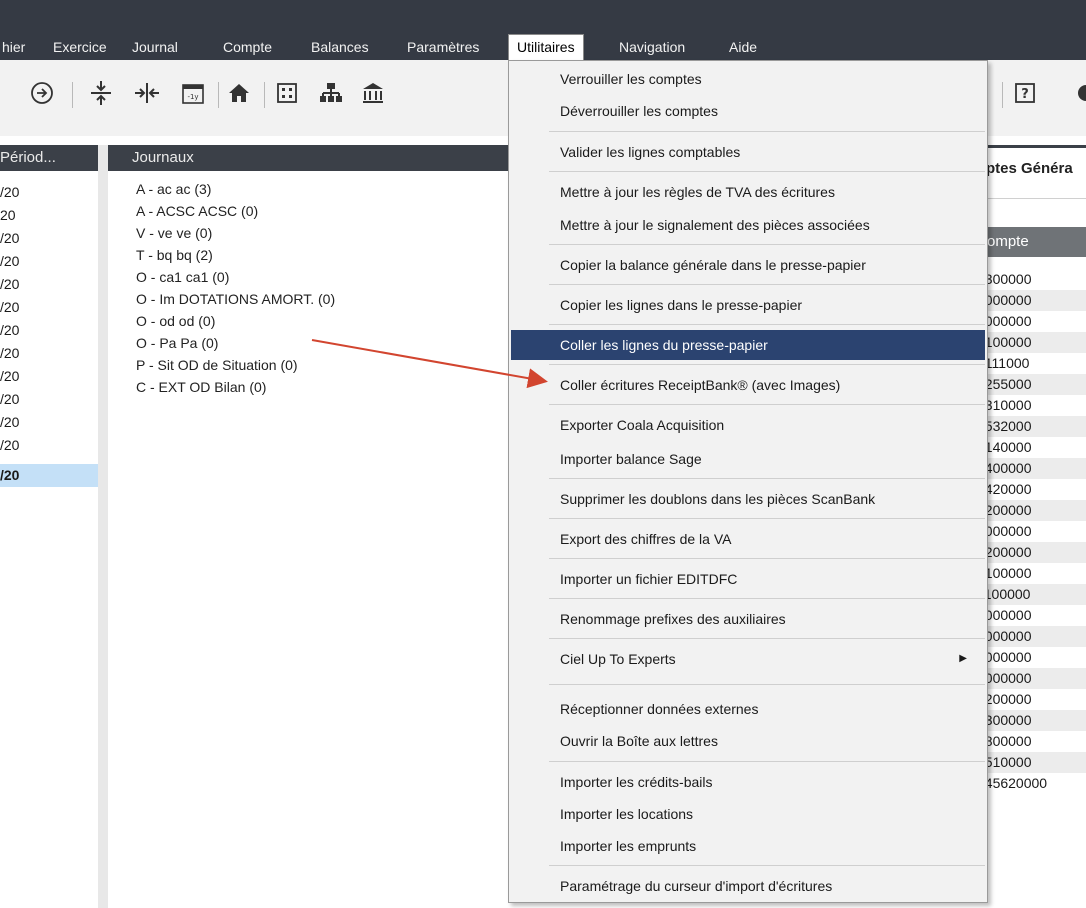  I want to click on table-row: 5400000, so click(1030, 468).